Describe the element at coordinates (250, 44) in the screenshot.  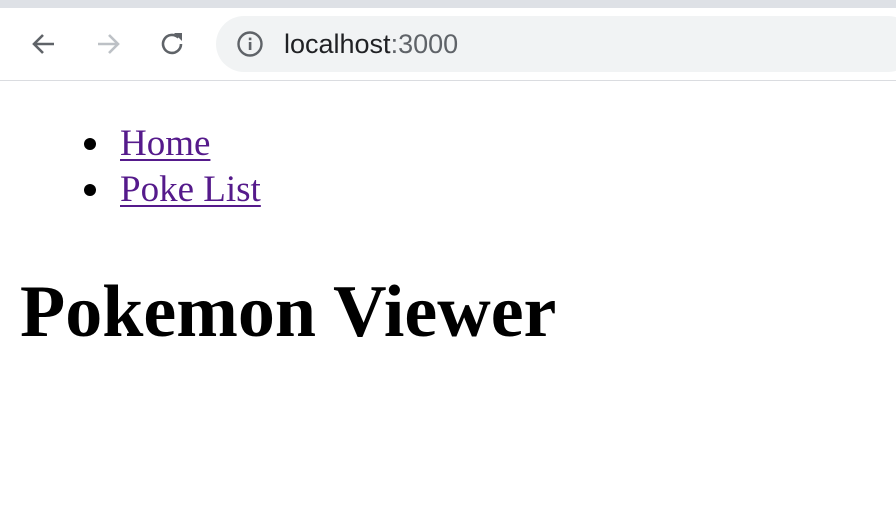
I see `info-icon` at that location.